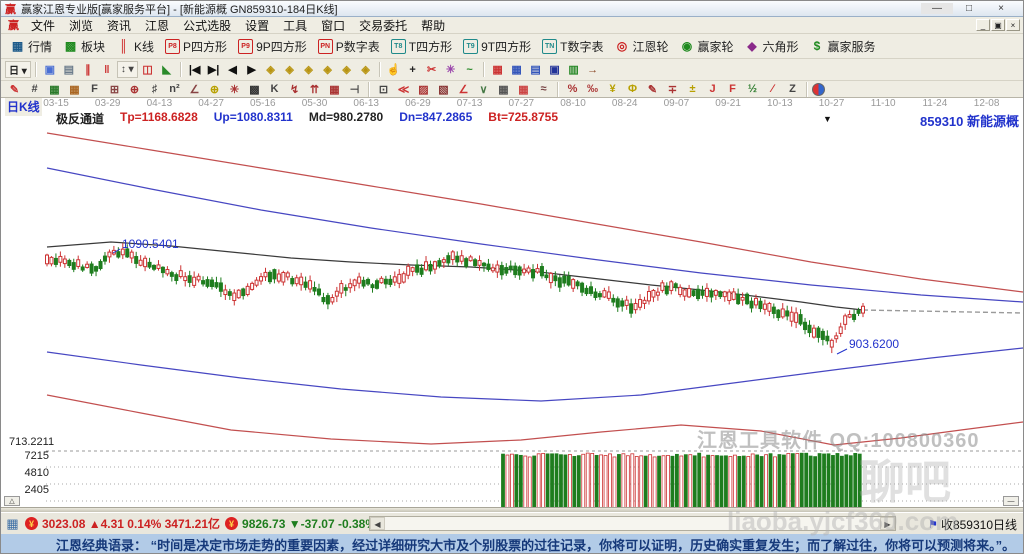 This screenshot has height=554, width=1024. Describe the element at coordinates (12, 523) in the screenshot. I see `quote-table-icon: ▦` at that location.